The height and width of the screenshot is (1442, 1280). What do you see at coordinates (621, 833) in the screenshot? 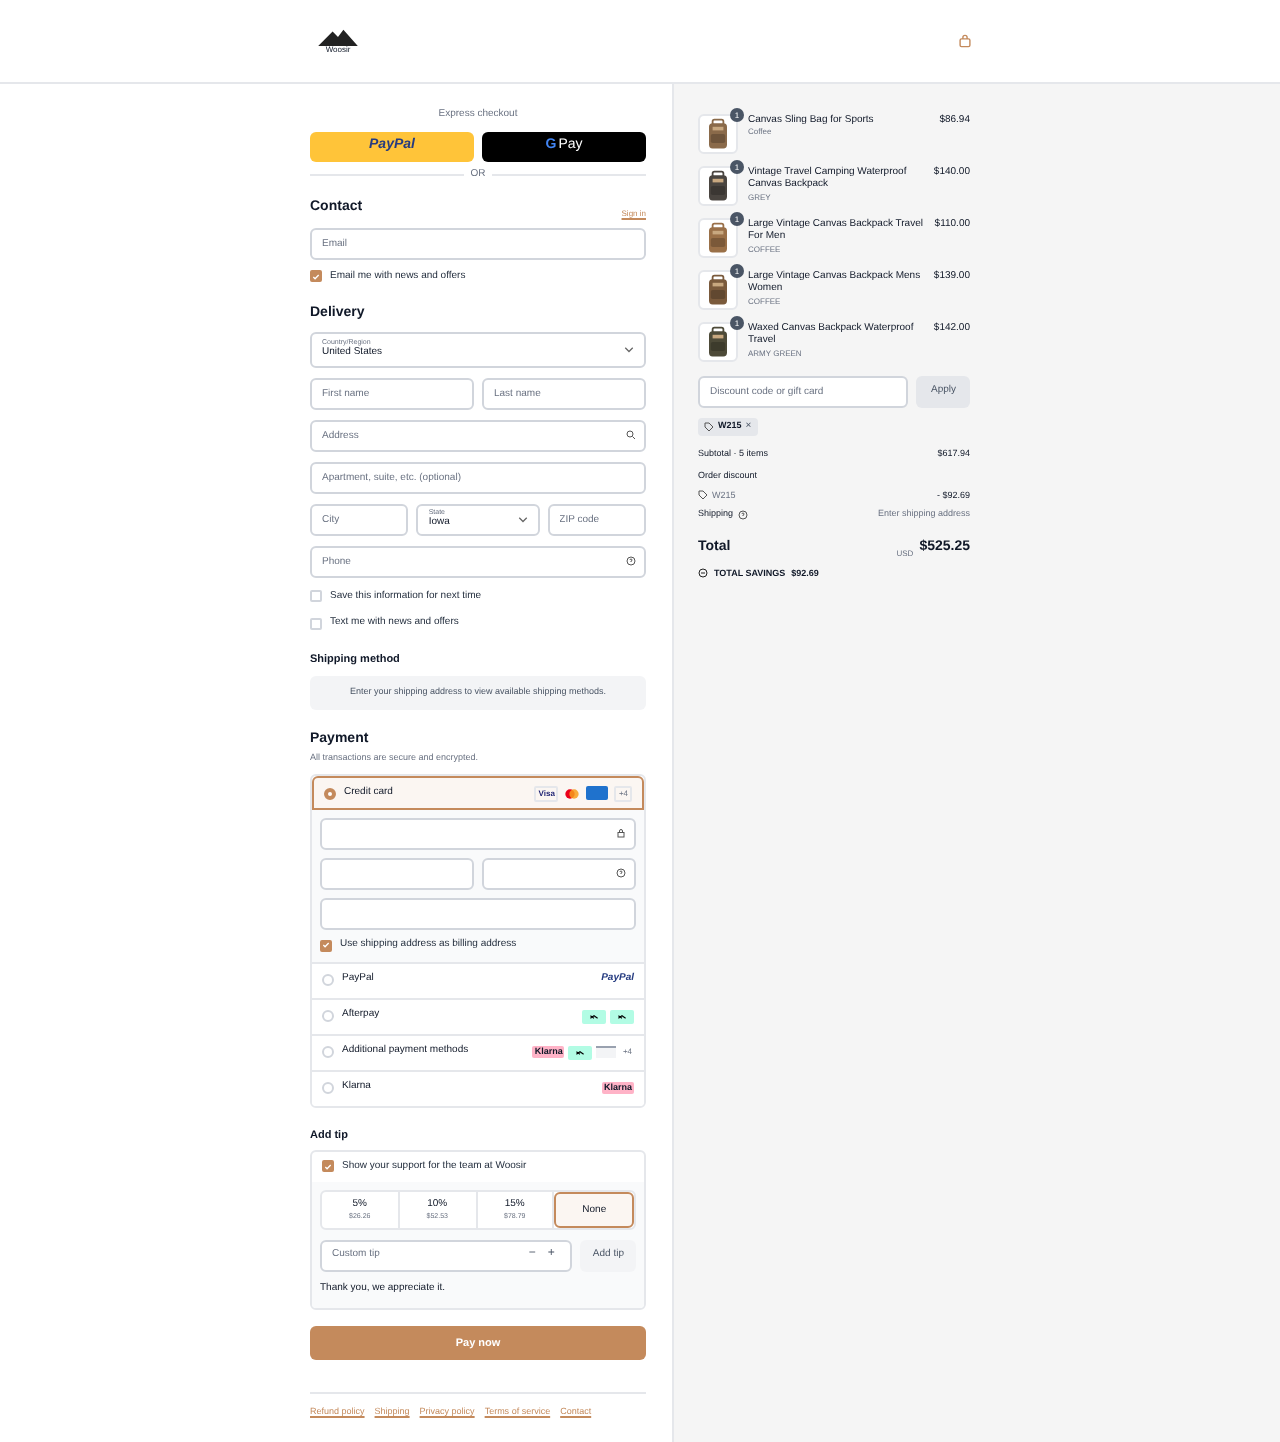
I see `lock-icon` at bounding box center [621, 833].